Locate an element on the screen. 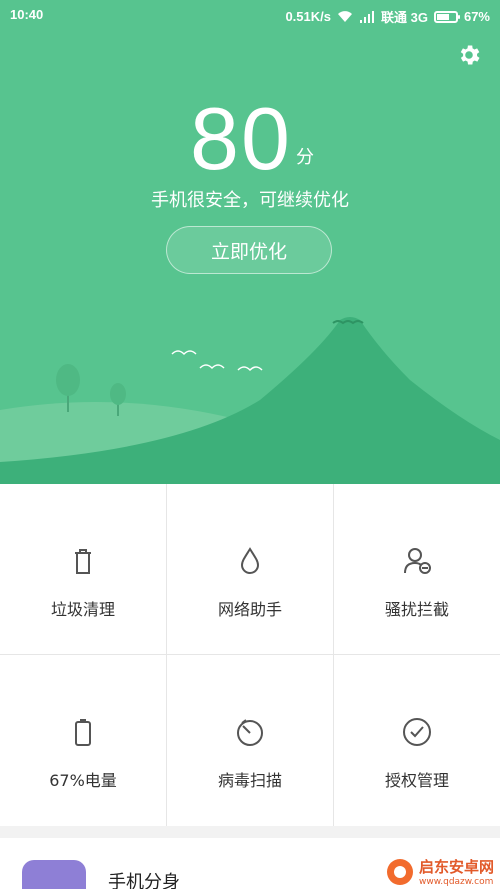 The width and height of the screenshot is (500, 889). carrier-label: 联通 3G is located at coordinates (404, 17).